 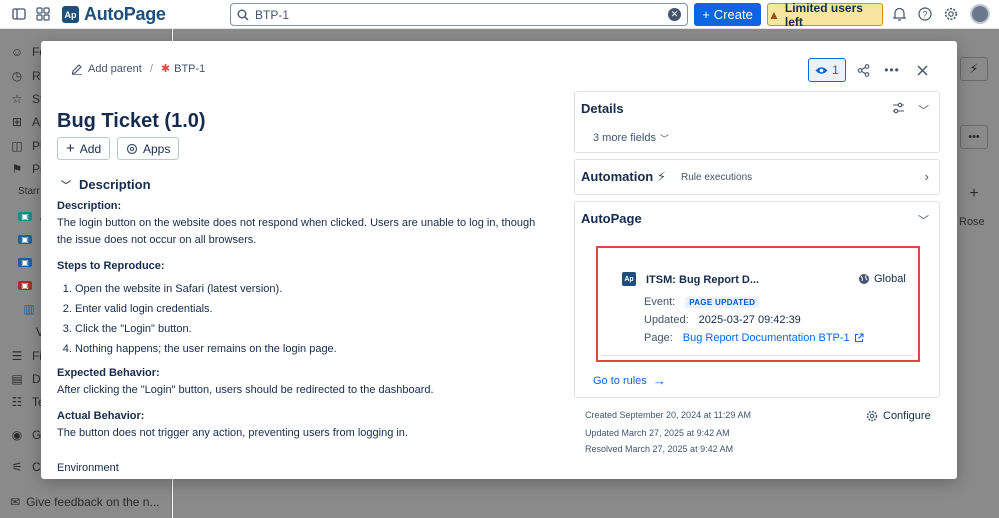 I want to click on sidebar-board-item: ▥, so click(x=29, y=309).